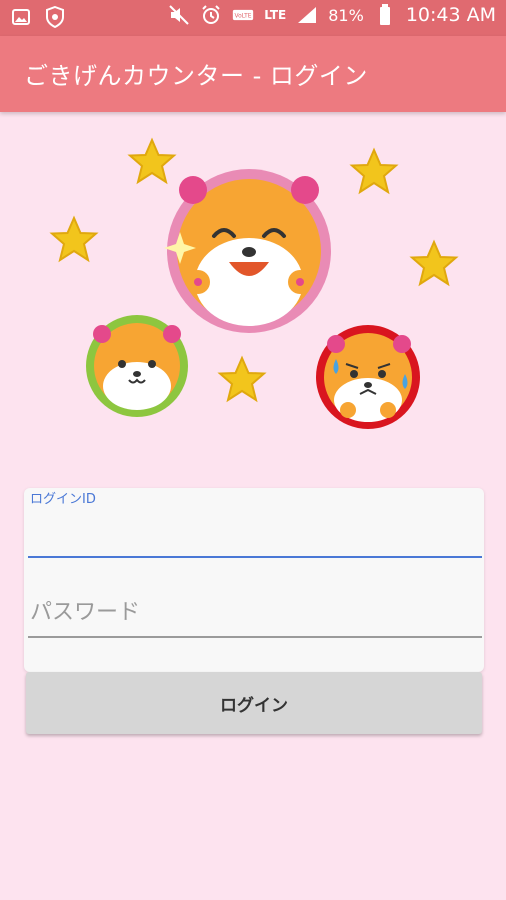 The width and height of the screenshot is (506, 900). What do you see at coordinates (368, 377) in the screenshot?
I see `worried-hamster-icon` at bounding box center [368, 377].